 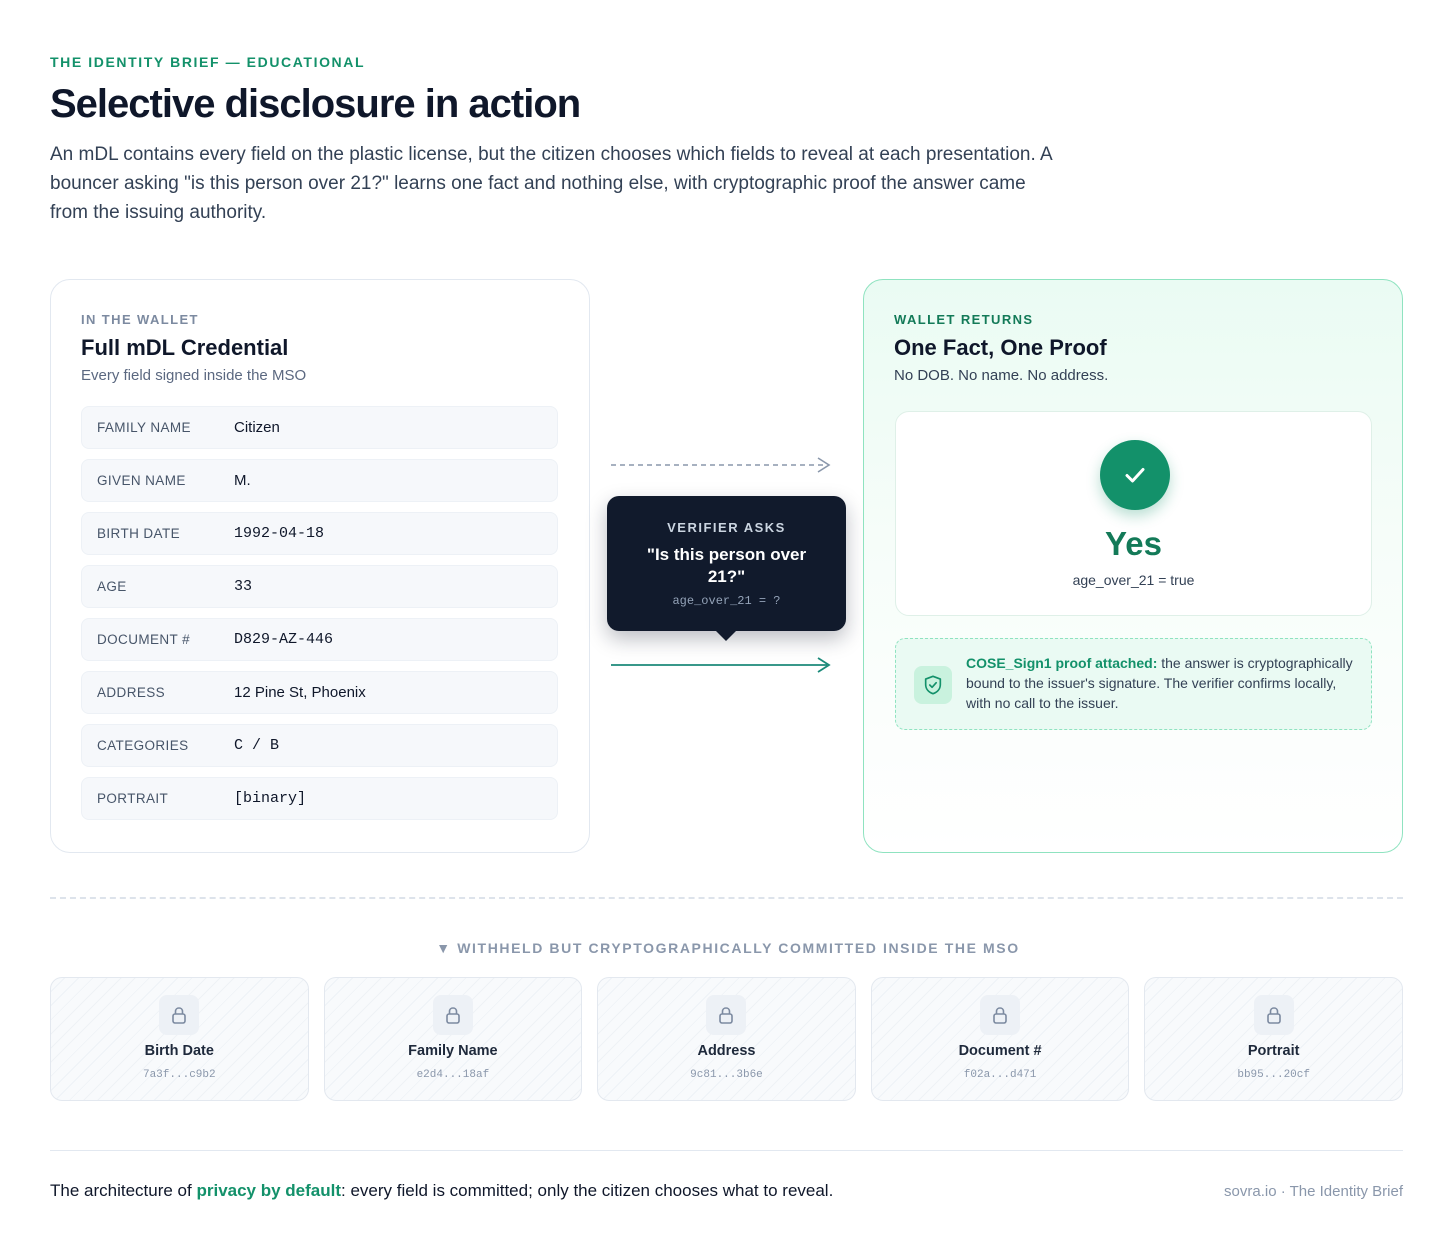 I want to click on field-value: 12 Pine St, Phoenix, so click(x=300, y=692).